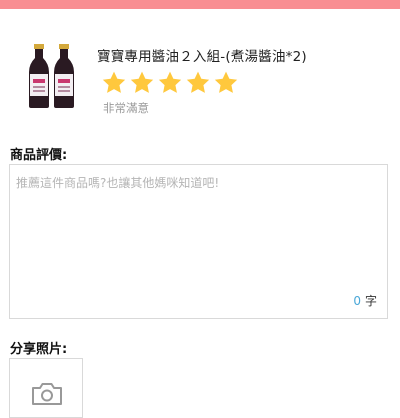 This screenshot has height=418, width=400. What do you see at coordinates (200, 4) in the screenshot?
I see `top-accent-bar` at bounding box center [200, 4].